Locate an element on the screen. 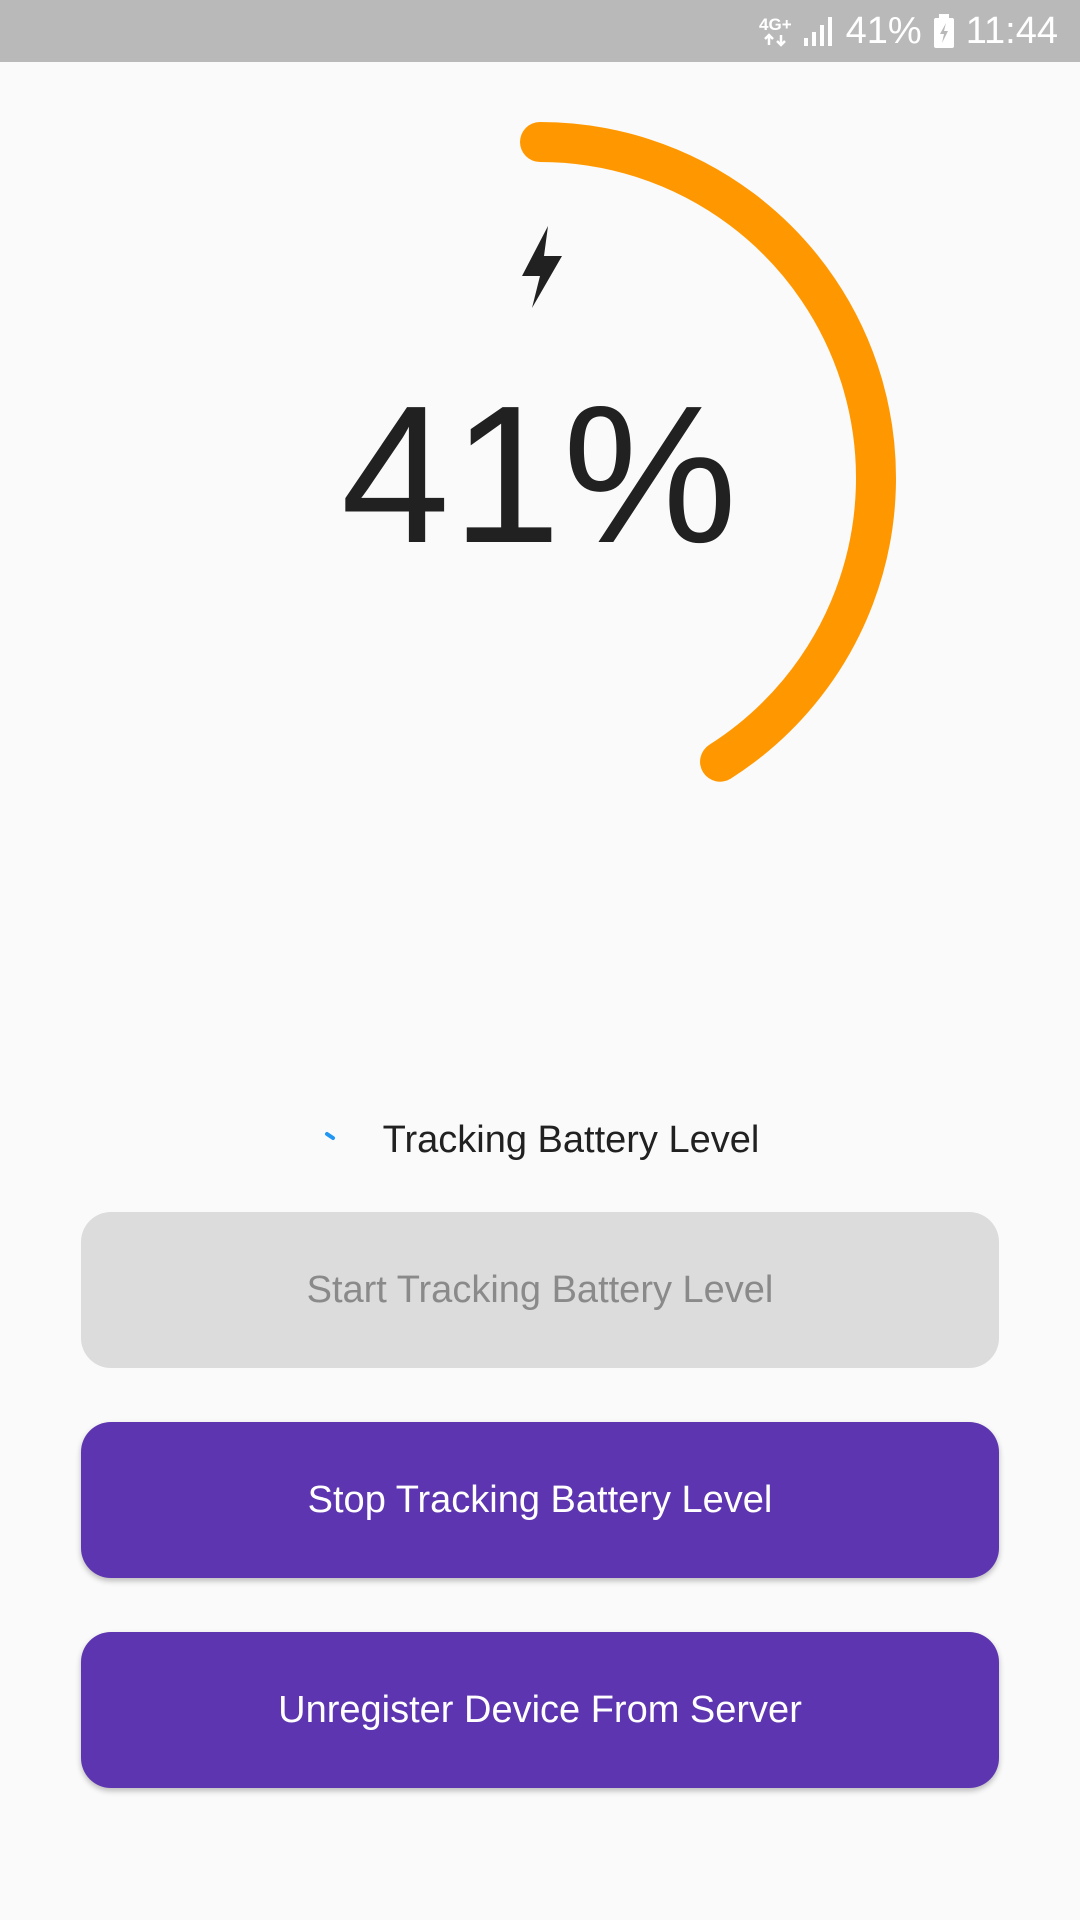 The image size is (1080, 1920). tracking-status: Tracking Battery Level is located at coordinates (540, 1140).